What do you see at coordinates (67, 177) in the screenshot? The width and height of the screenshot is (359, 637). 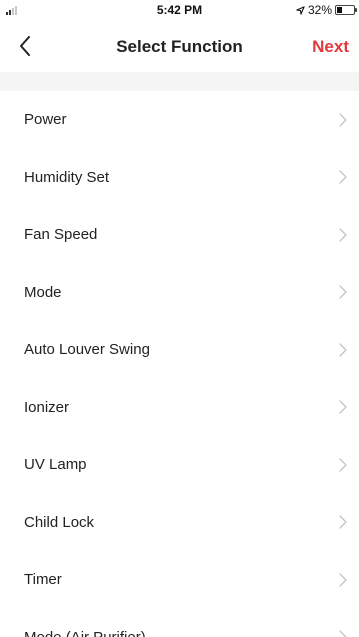 I see `function-item-label: Humidity Set` at bounding box center [67, 177].